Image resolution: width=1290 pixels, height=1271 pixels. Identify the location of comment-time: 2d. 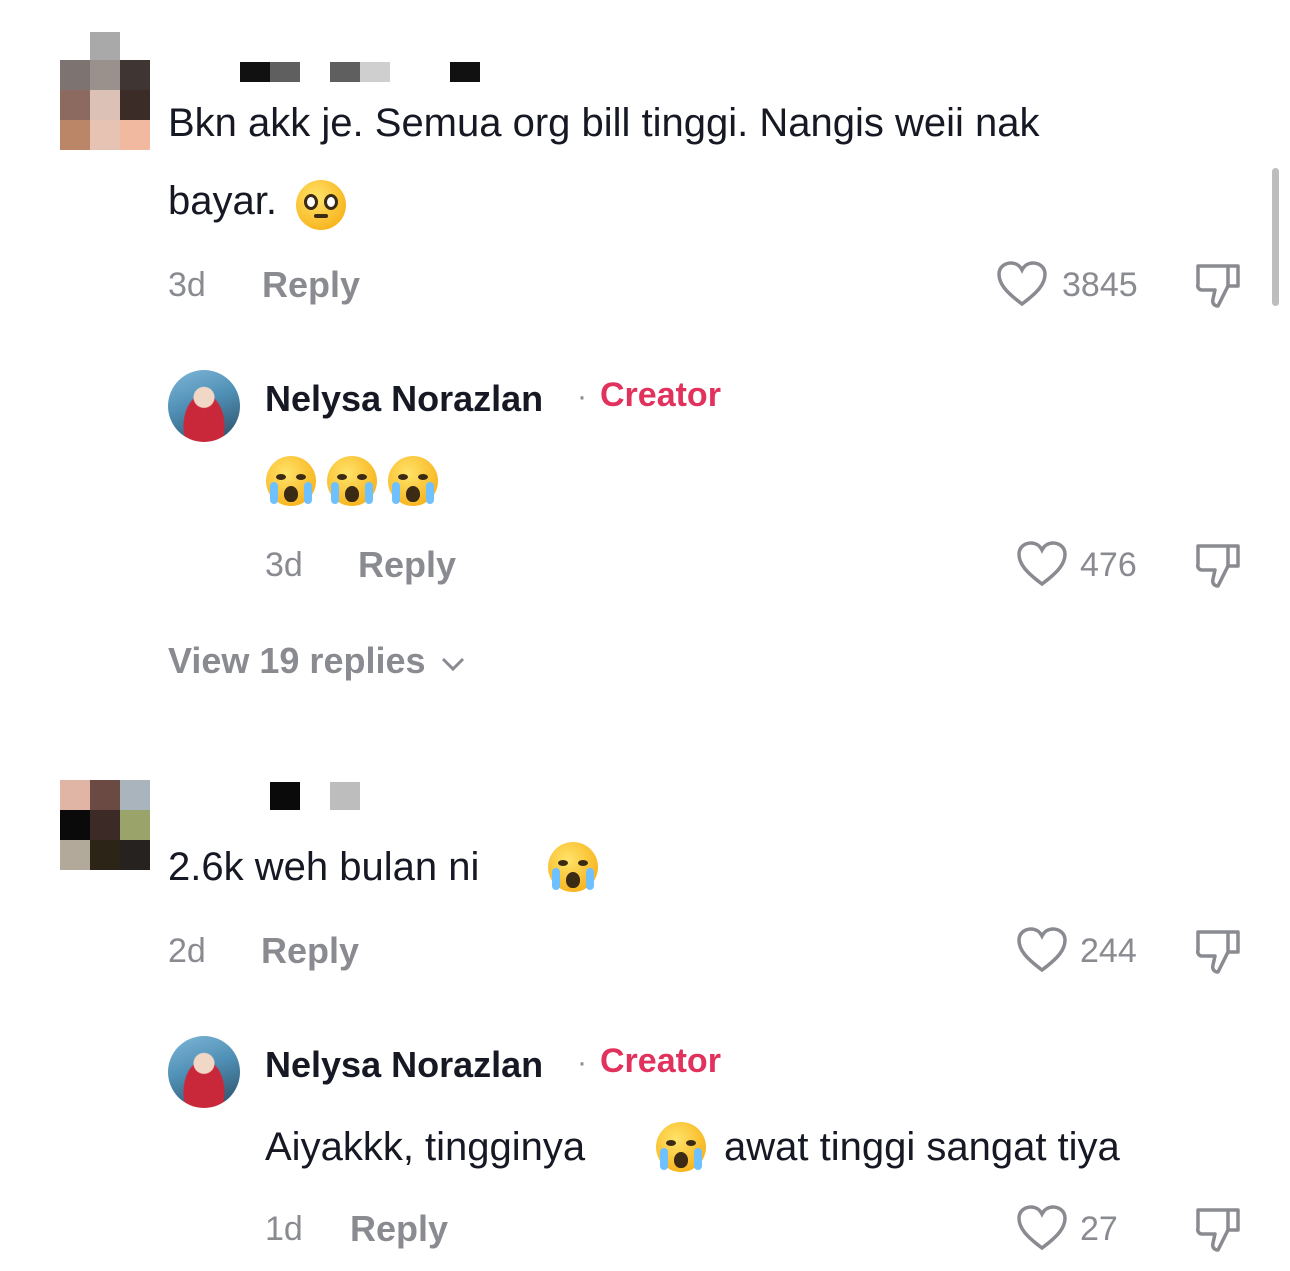
(187, 951).